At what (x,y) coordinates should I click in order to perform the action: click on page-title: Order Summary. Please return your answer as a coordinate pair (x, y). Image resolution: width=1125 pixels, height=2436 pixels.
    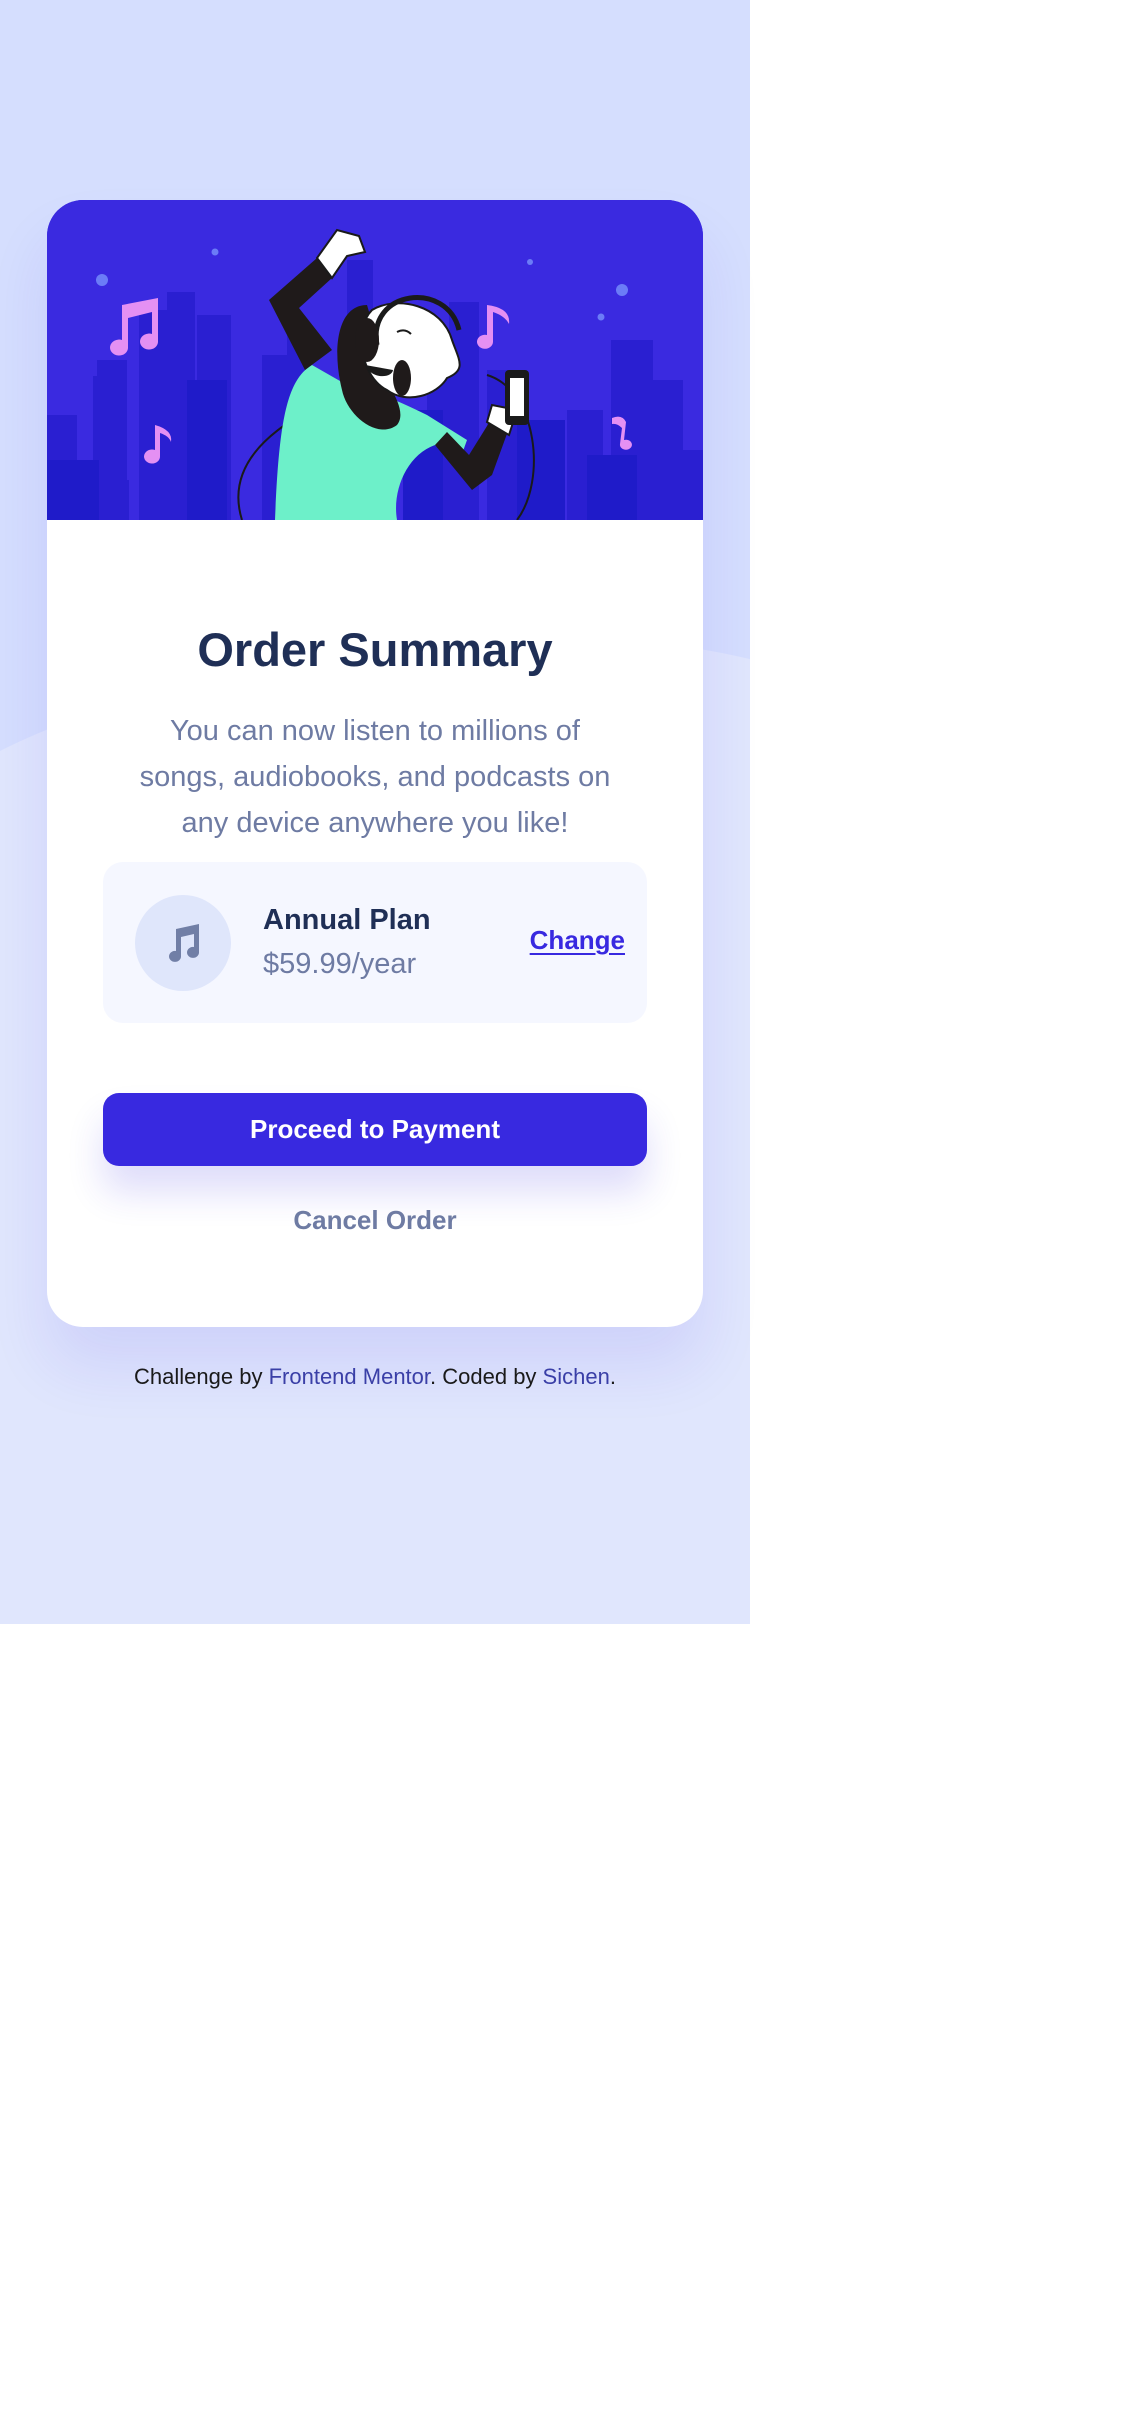
    Looking at the image, I should click on (375, 649).